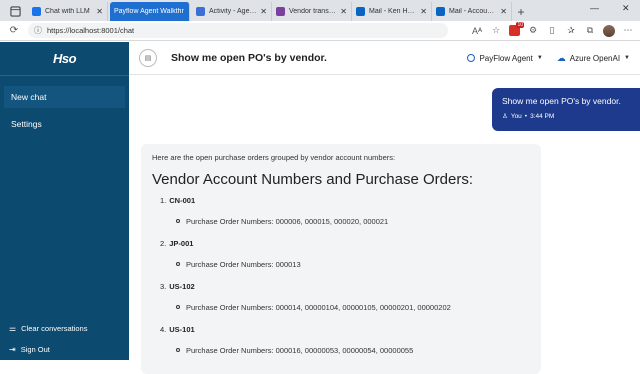  Describe the element at coordinates (590, 30) in the screenshot. I see `collections-icon: ⧉` at that location.